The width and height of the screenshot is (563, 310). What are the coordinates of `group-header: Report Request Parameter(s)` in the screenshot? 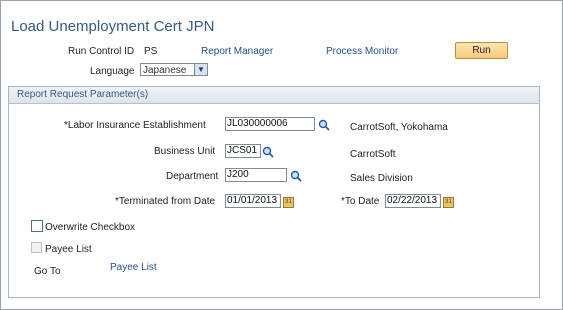 It's located at (274, 95).